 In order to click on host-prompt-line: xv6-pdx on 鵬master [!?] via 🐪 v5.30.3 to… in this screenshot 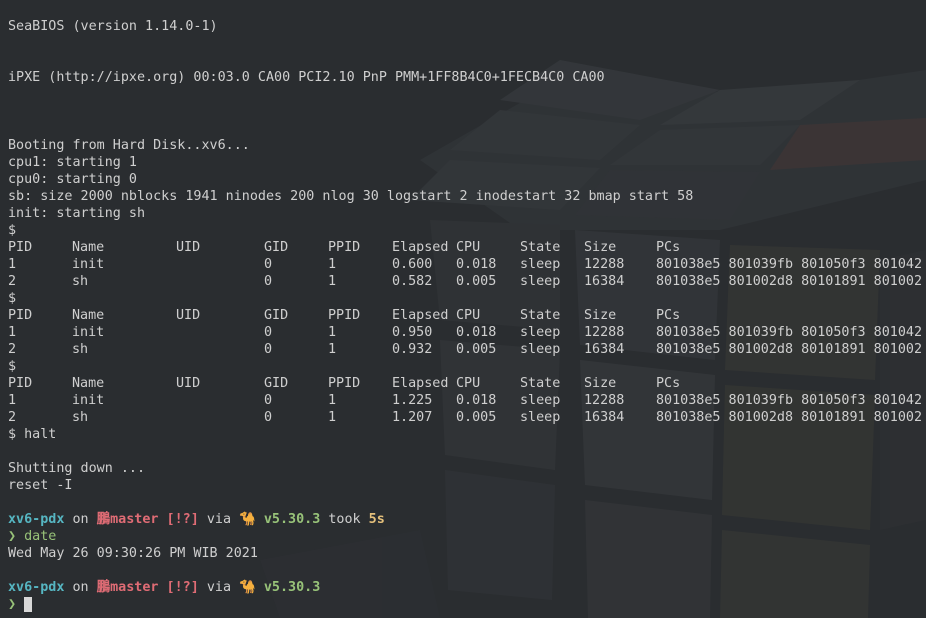, I will do `click(196, 519)`.